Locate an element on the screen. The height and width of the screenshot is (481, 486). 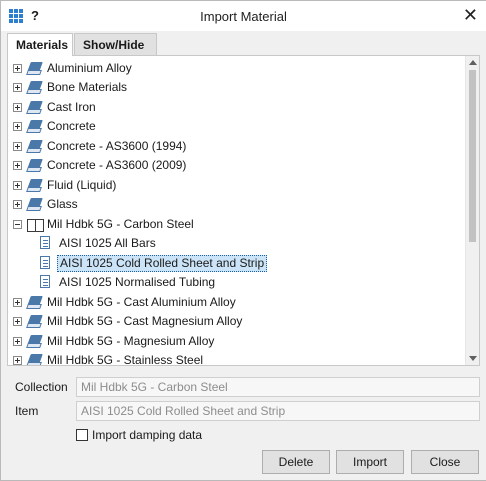
tree-item-bone-materials: Bone Materials is located at coordinates (237, 87).